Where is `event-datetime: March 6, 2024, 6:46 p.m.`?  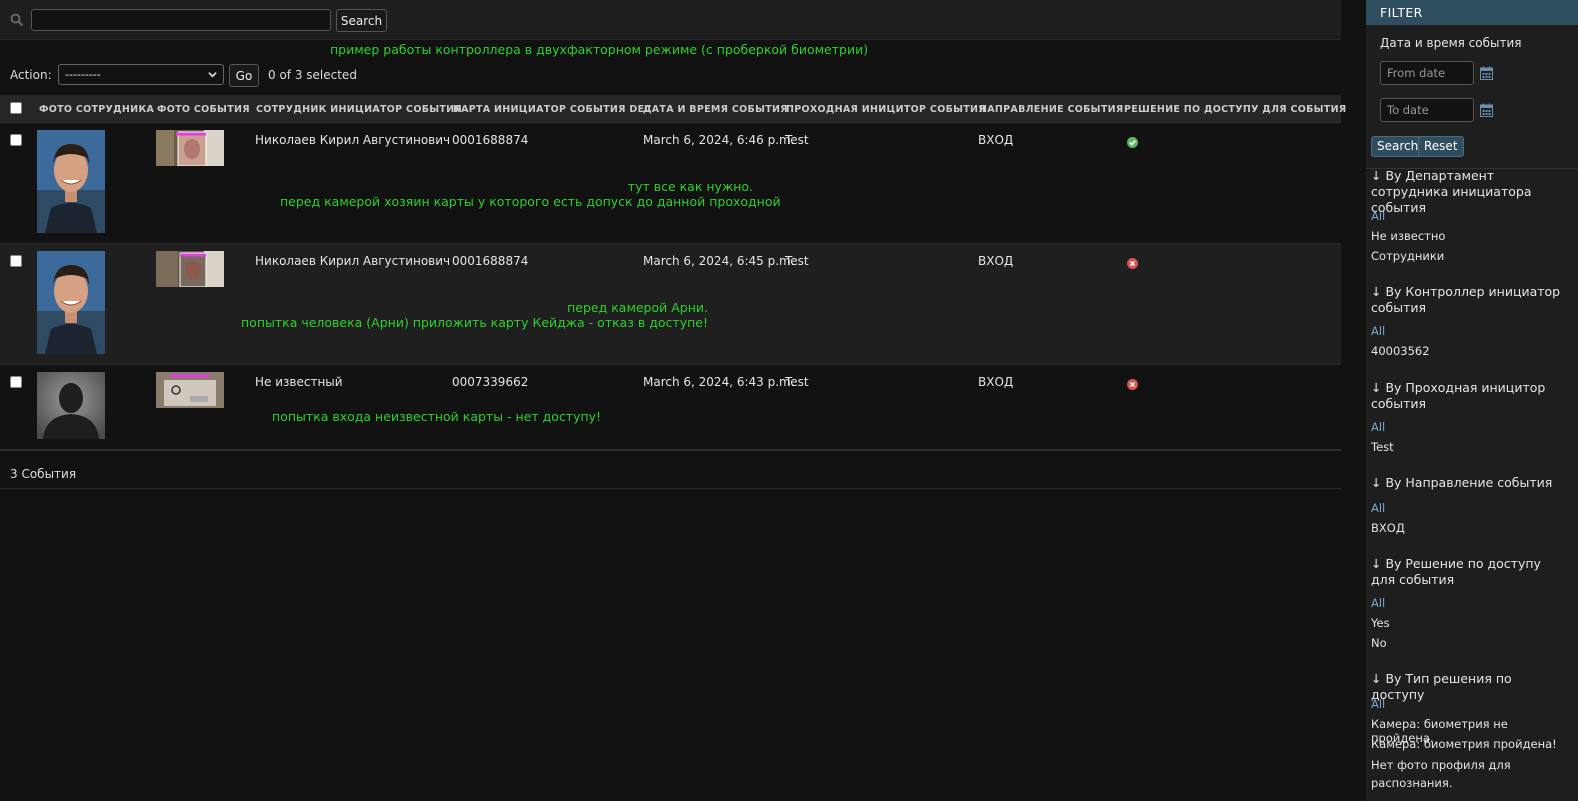
event-datetime: March 6, 2024, 6:46 p.m. is located at coordinates (719, 140).